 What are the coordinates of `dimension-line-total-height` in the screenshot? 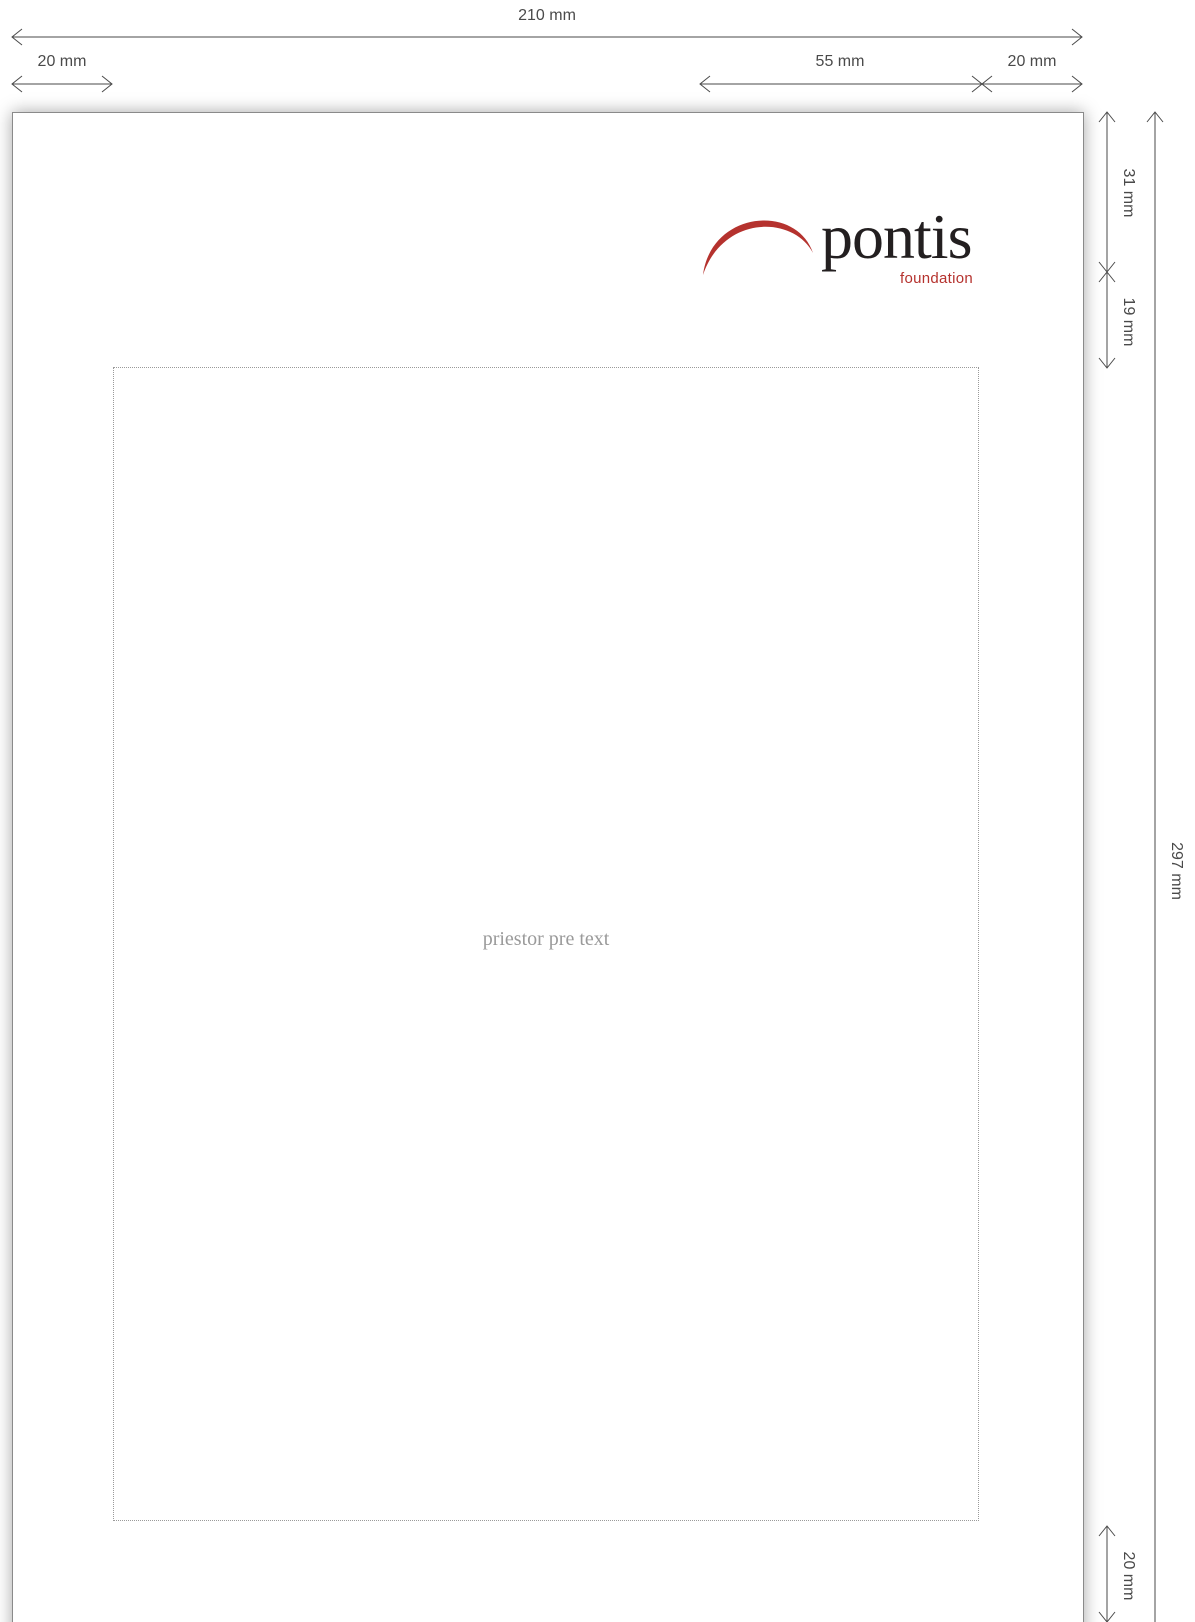 It's located at (1155, 866).